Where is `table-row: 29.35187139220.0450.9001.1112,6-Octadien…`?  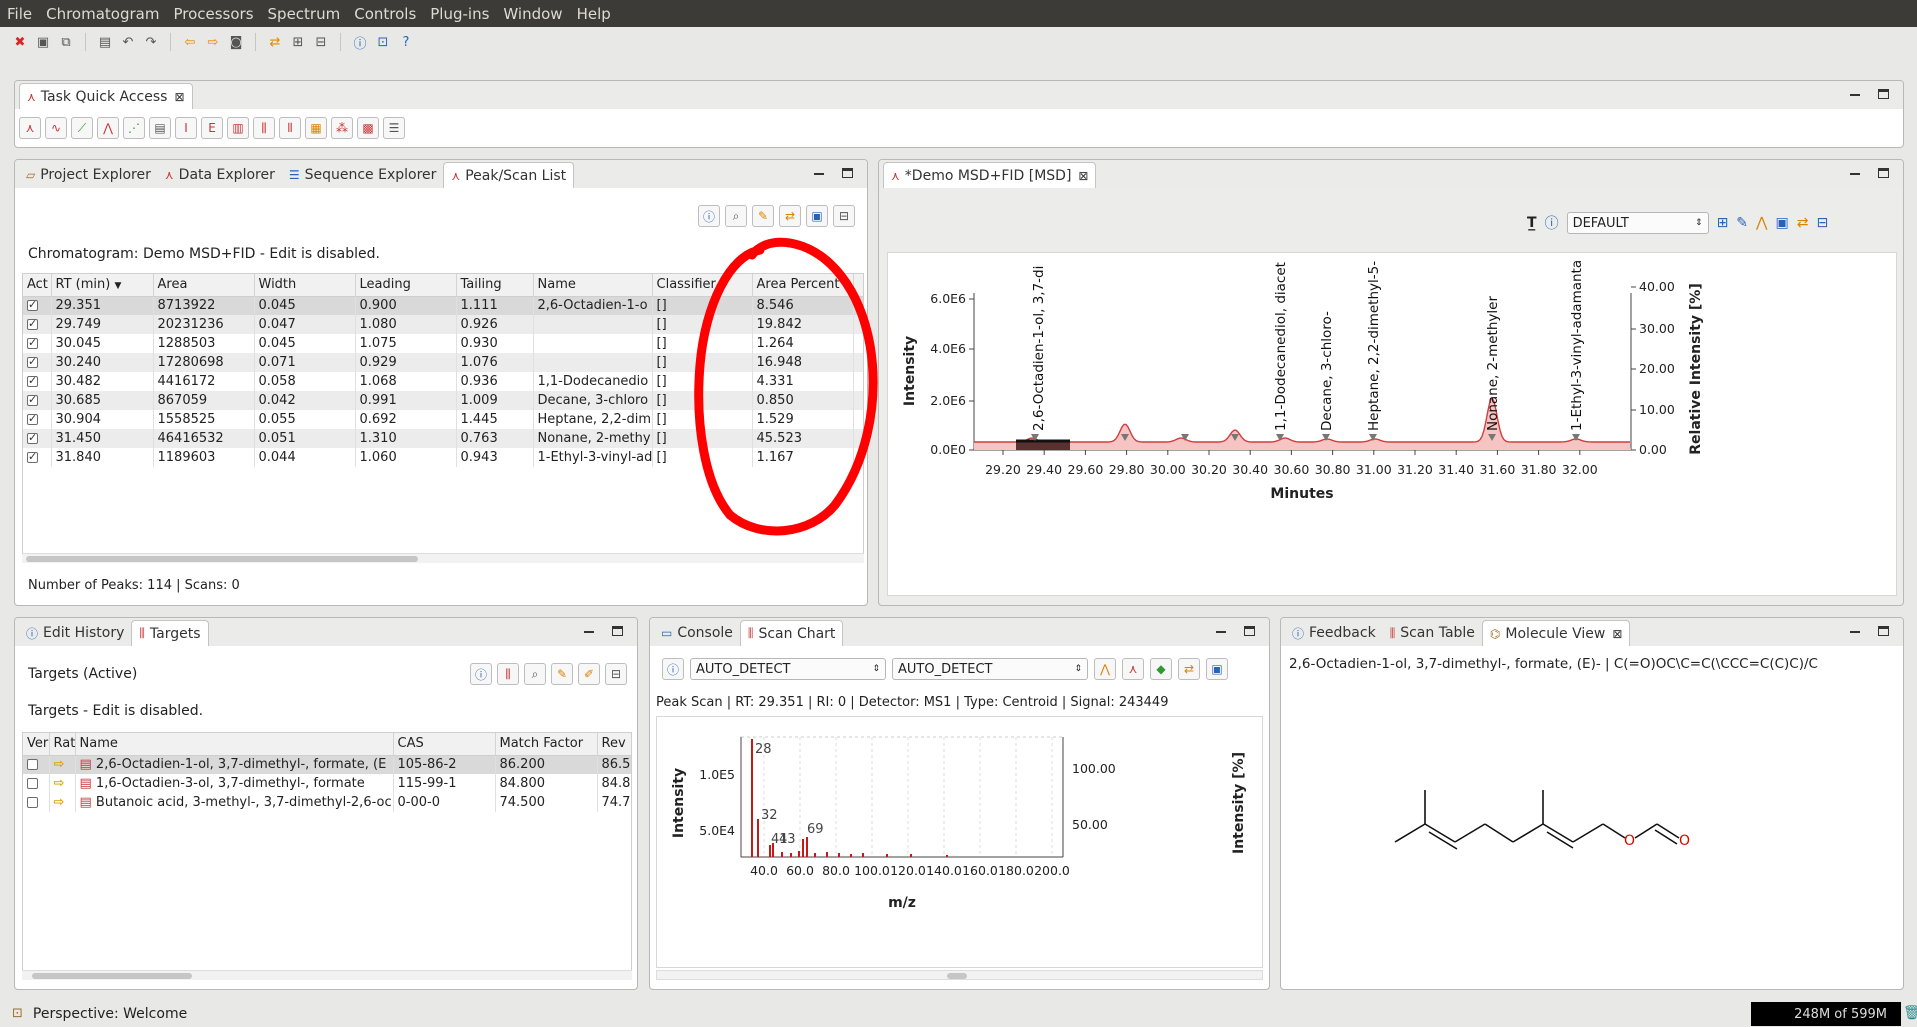 table-row: 29.35187139220.0450.9001.1112,6-Octadien… is located at coordinates (443, 305).